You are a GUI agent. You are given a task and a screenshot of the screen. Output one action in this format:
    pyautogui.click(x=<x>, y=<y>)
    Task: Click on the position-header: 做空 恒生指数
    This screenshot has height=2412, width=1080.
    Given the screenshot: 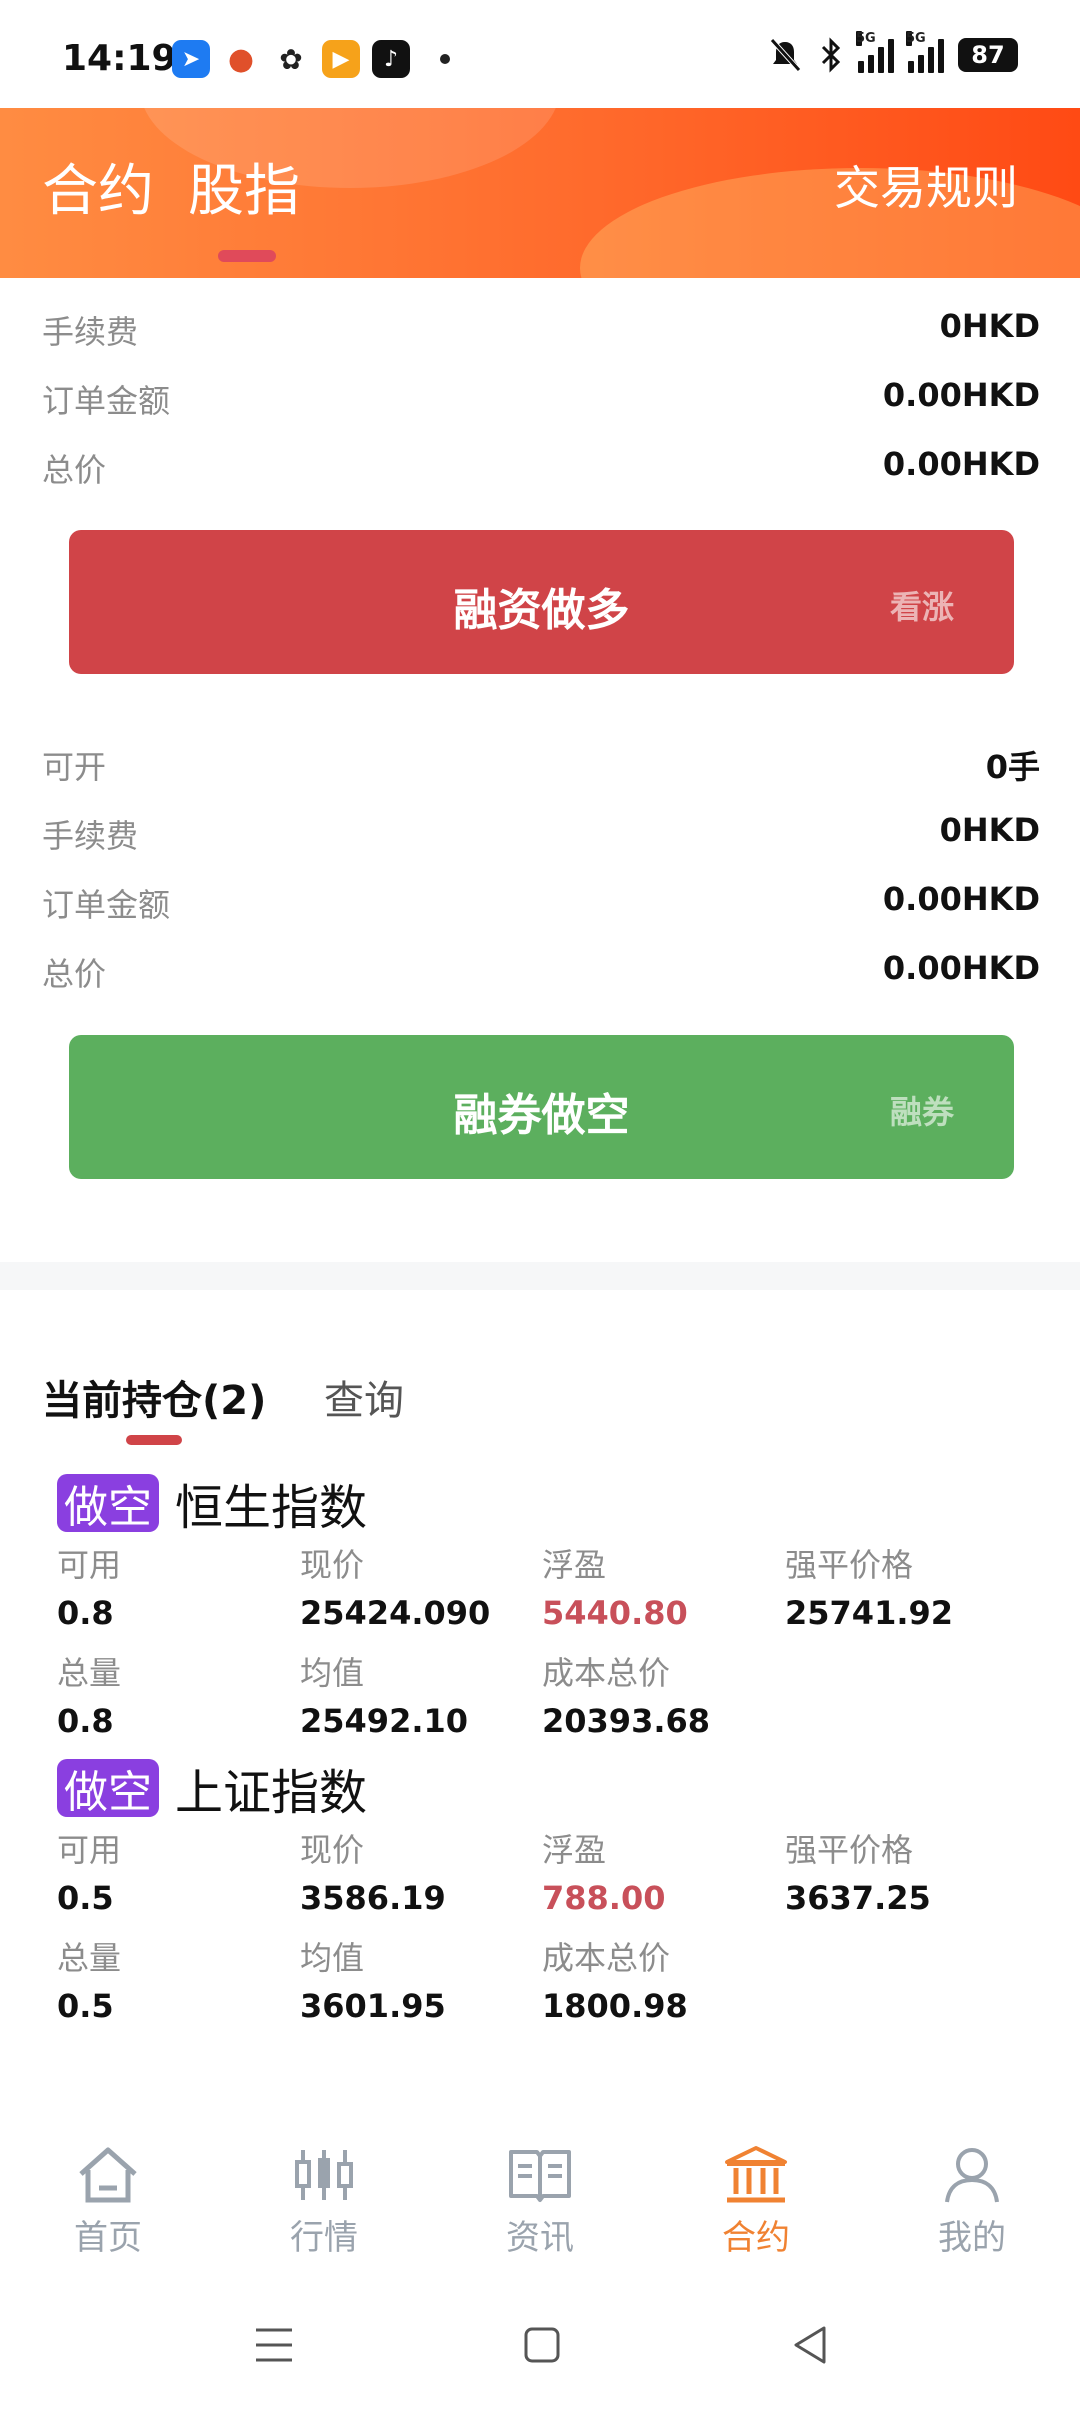 What is the action you would take?
    pyautogui.click(x=212, y=1503)
    